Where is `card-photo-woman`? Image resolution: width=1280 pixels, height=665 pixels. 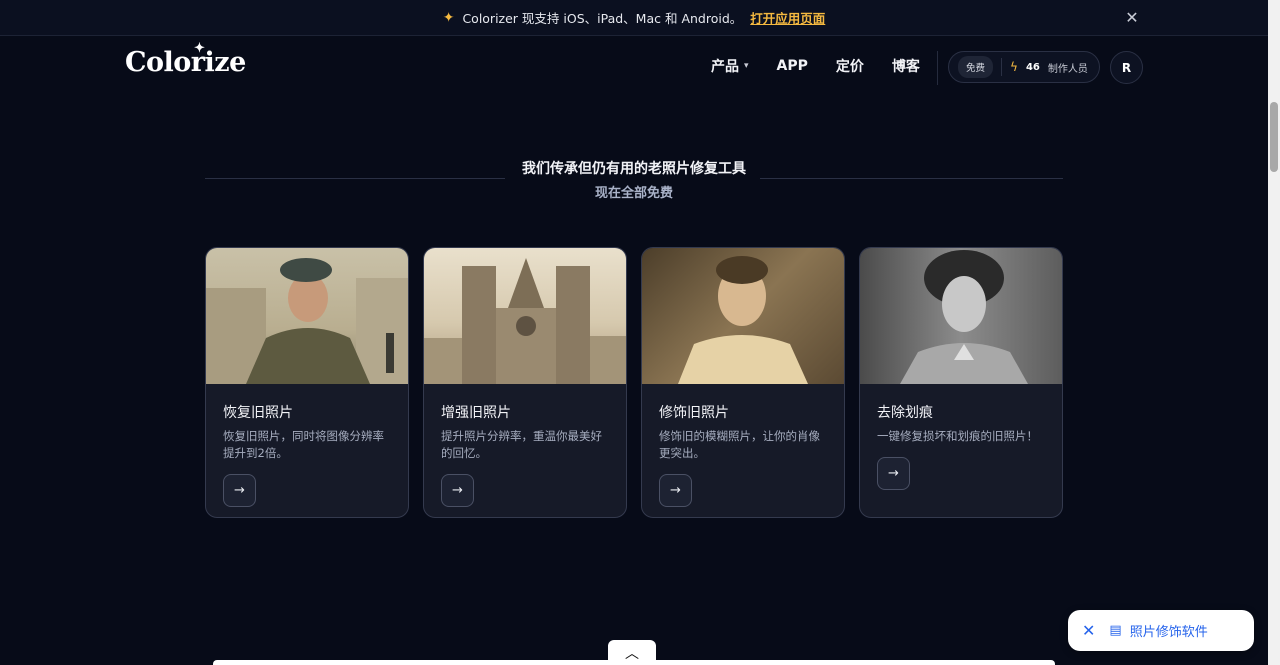
card-photo-woman is located at coordinates (961, 316).